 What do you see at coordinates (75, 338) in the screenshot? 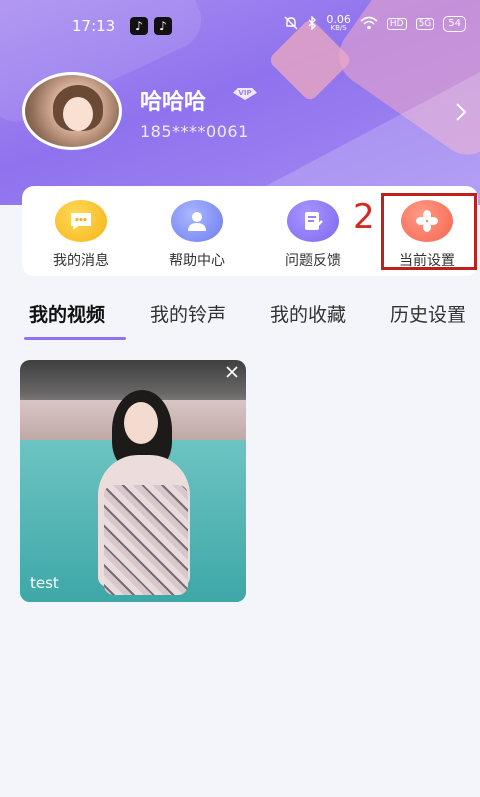
I see `tab-indicator` at bounding box center [75, 338].